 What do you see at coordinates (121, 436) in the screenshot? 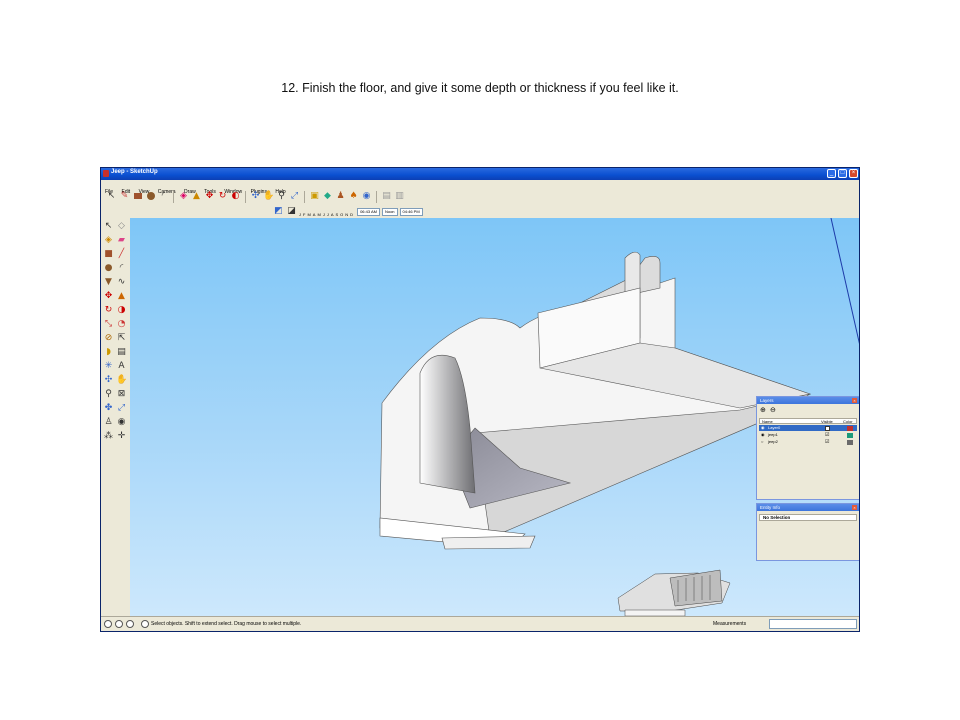
I see `section-plane-icon: ✛` at bounding box center [121, 436].